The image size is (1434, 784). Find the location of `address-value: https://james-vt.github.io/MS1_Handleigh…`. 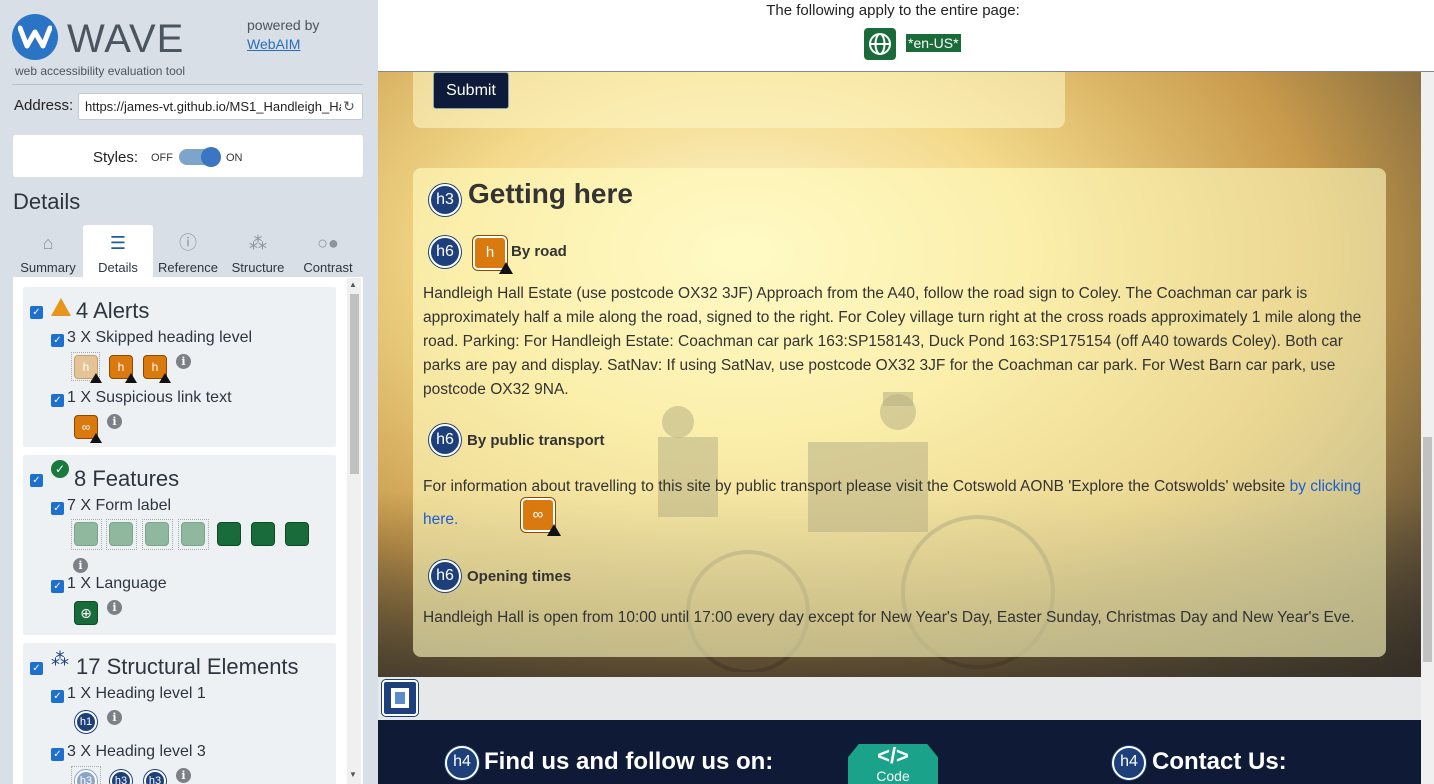

address-value: https://james-vt.github.io/MS1_Handleigh… is located at coordinates (220, 106).